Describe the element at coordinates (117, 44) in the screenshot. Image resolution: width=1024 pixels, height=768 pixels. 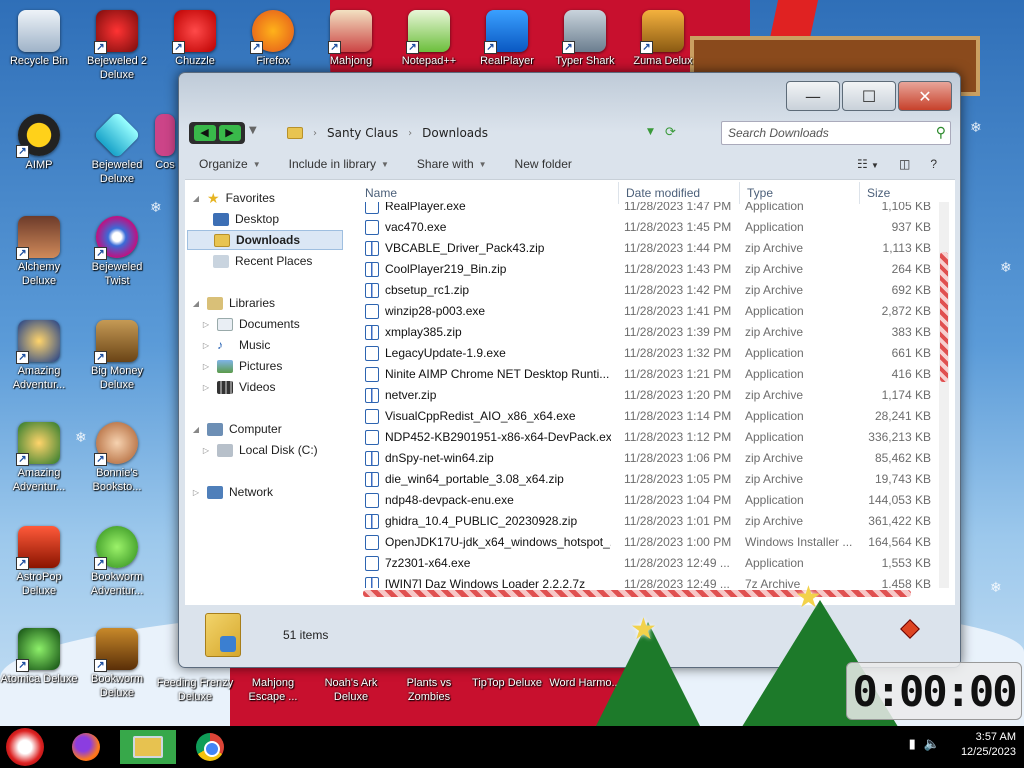
I see `desktop-icon-bejeweled2: ↗ Bejeweled 2 Deluxe` at that location.